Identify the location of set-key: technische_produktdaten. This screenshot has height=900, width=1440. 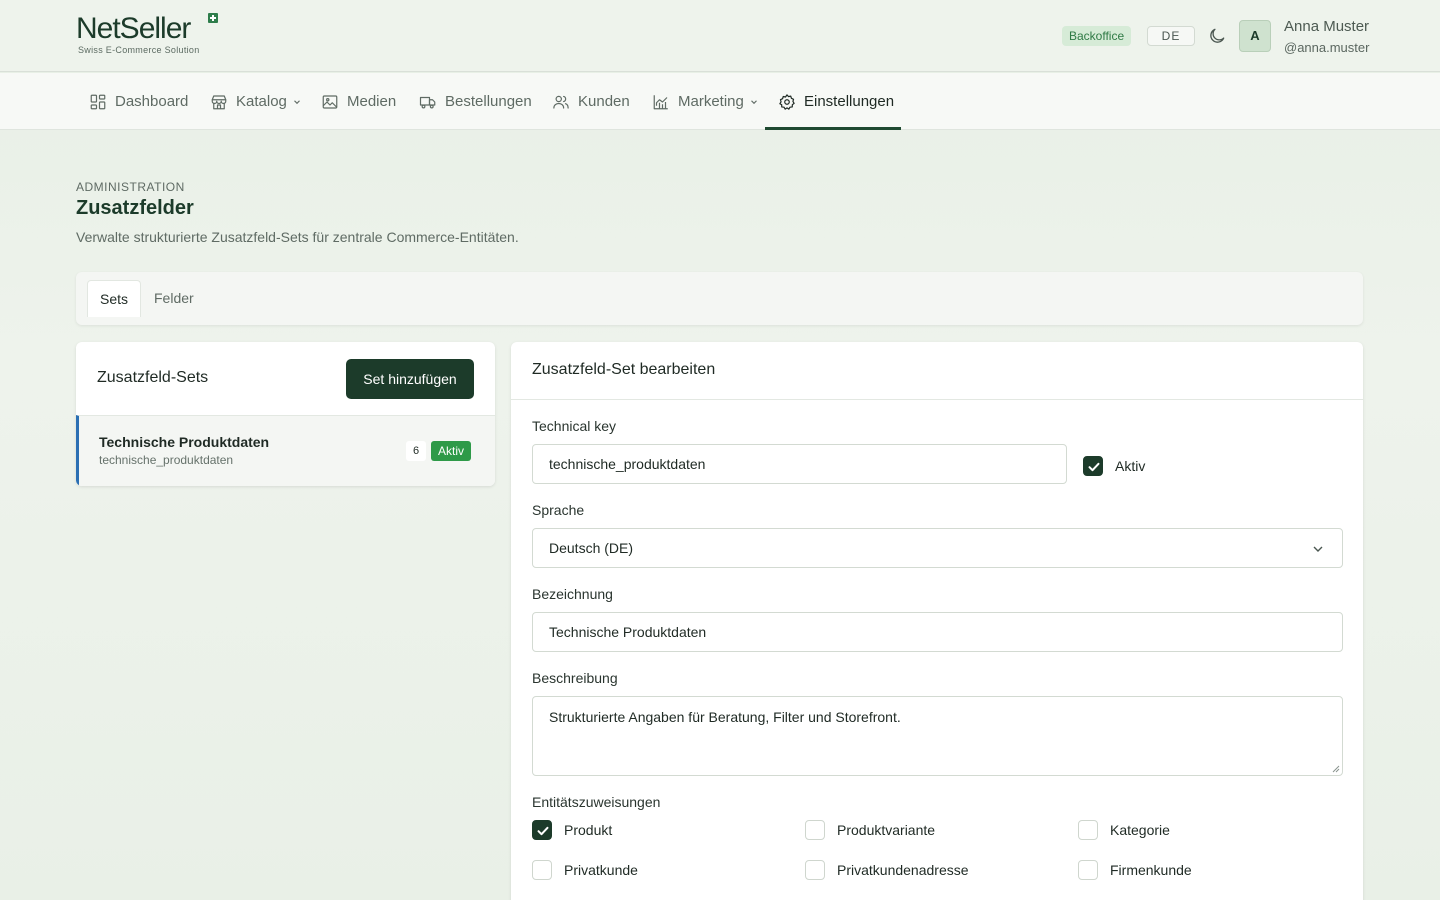
(166, 460).